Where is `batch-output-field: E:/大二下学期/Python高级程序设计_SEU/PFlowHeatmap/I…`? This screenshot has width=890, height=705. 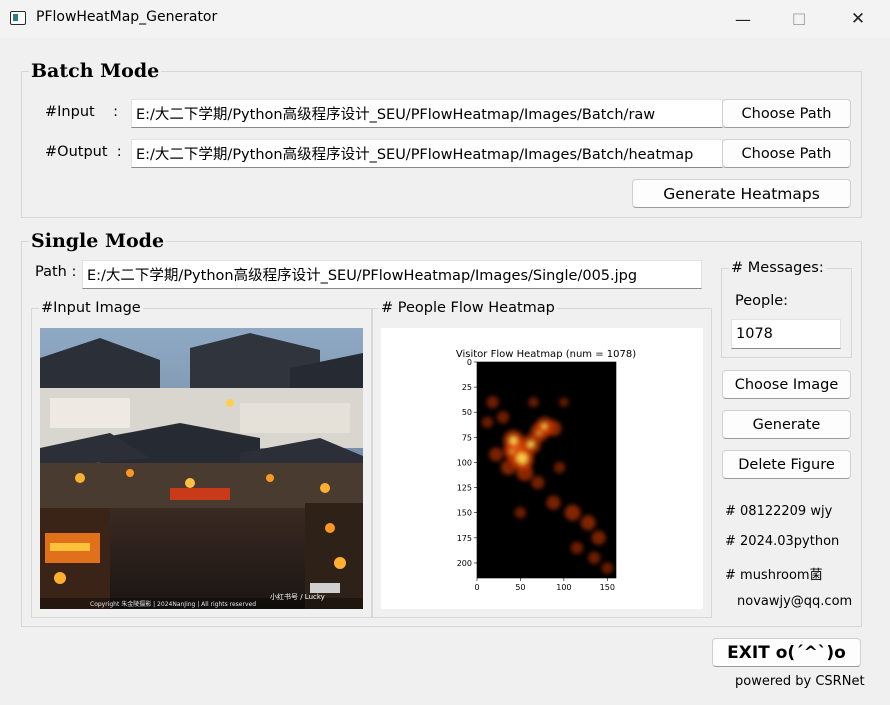 batch-output-field: E:/大二下学期/Python高级程序设计_SEU/PFlowHeatmap/I… is located at coordinates (427, 153).